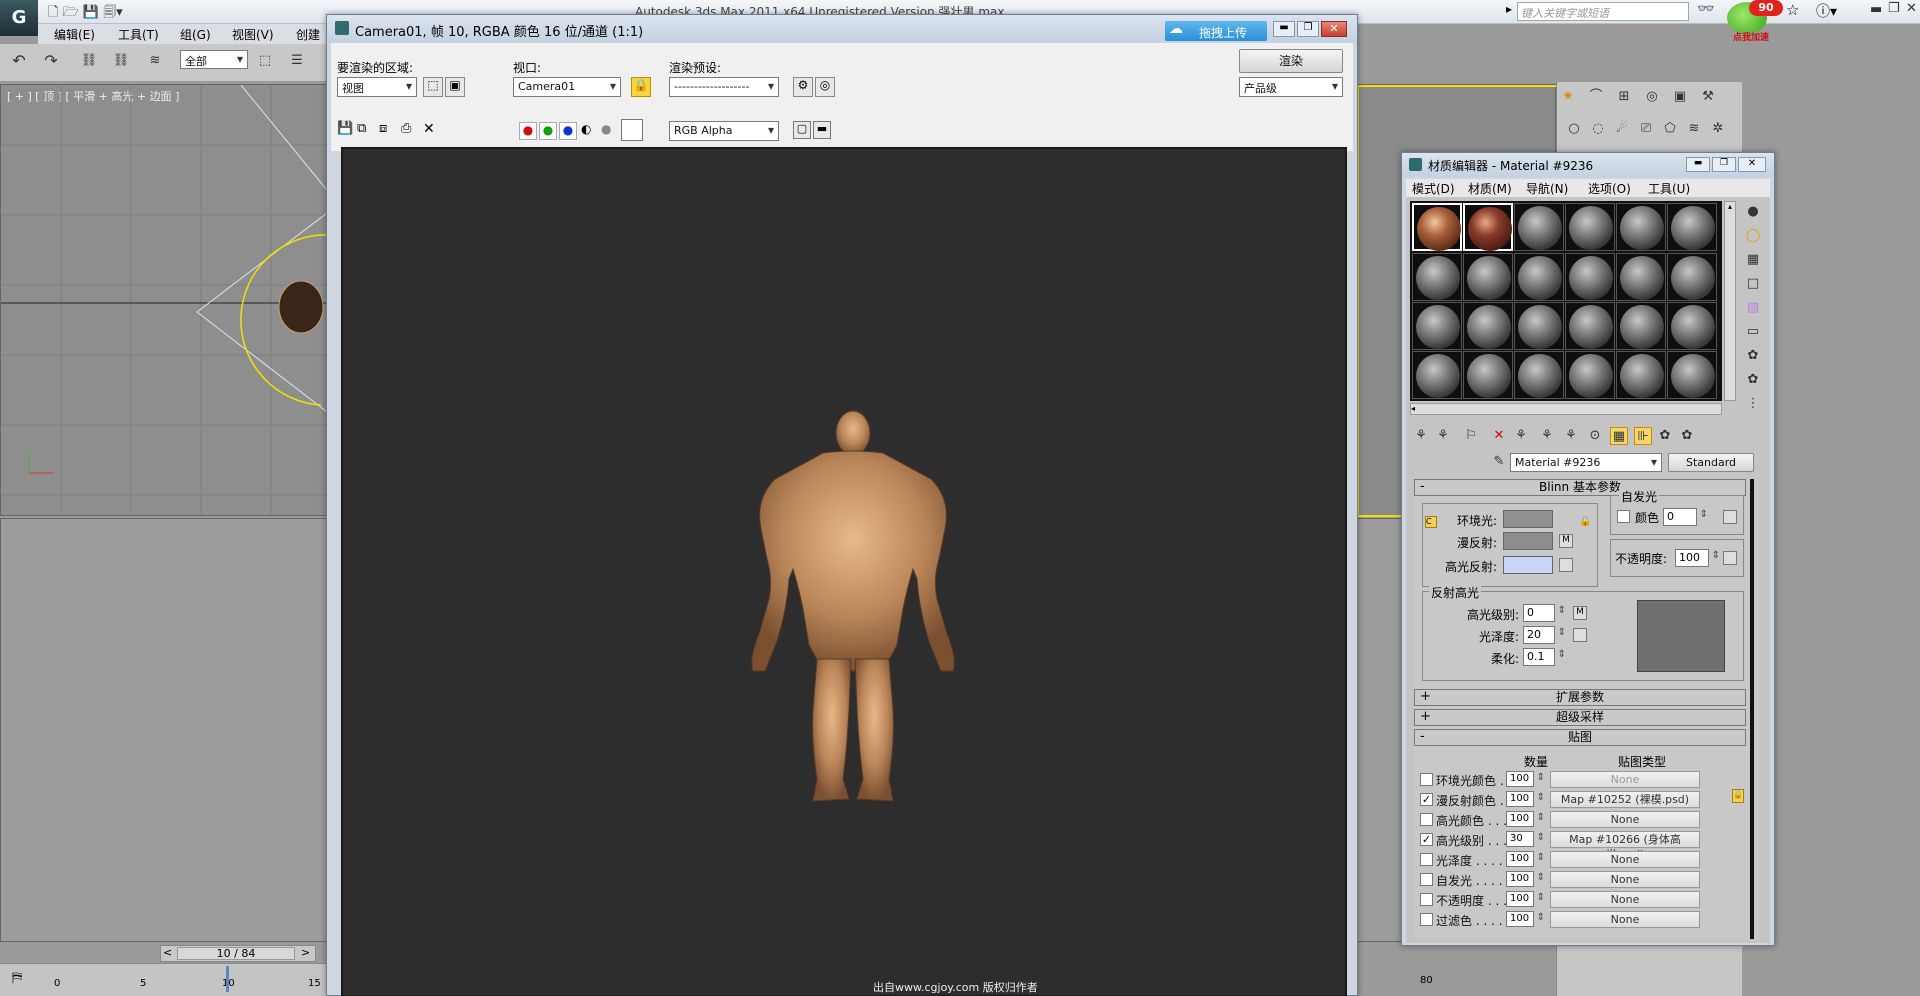 The image size is (1920, 996). I want to click on create-tab-icon: ✷, so click(1568, 97).